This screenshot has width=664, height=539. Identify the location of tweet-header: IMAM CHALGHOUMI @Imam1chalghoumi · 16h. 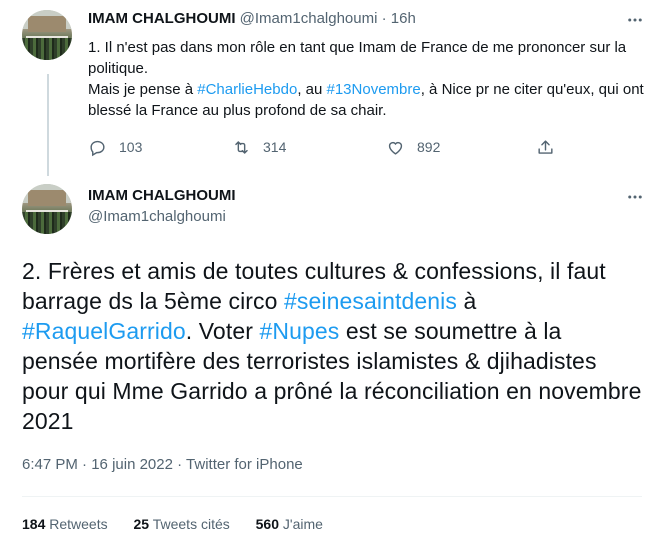
(252, 18).